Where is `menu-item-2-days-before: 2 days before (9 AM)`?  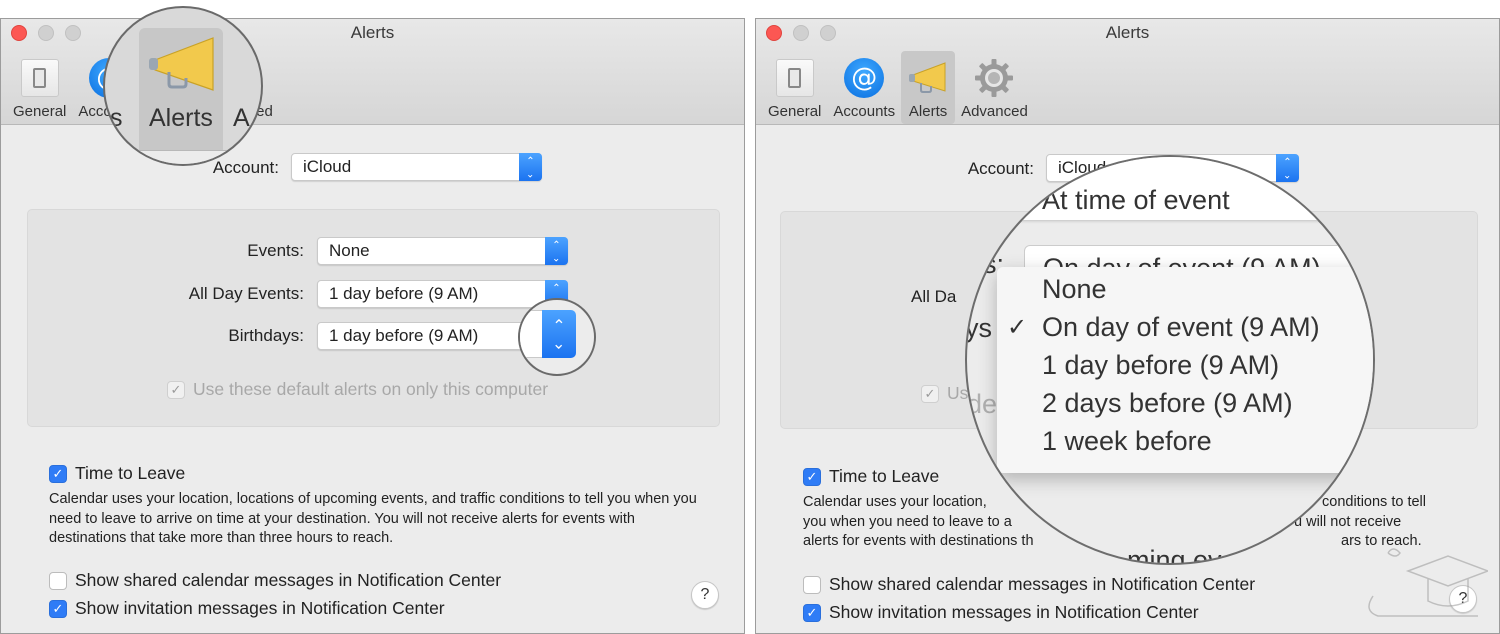 menu-item-2-days-before: 2 days before (9 AM) is located at coordinates (1167, 403).